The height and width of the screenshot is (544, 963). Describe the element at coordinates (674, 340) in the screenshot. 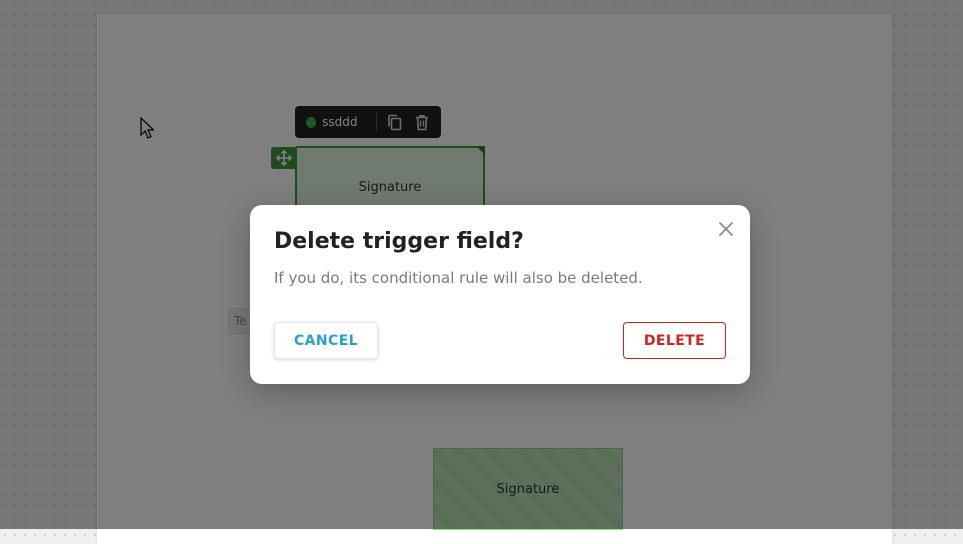

I see `delete-button: DELETE` at that location.